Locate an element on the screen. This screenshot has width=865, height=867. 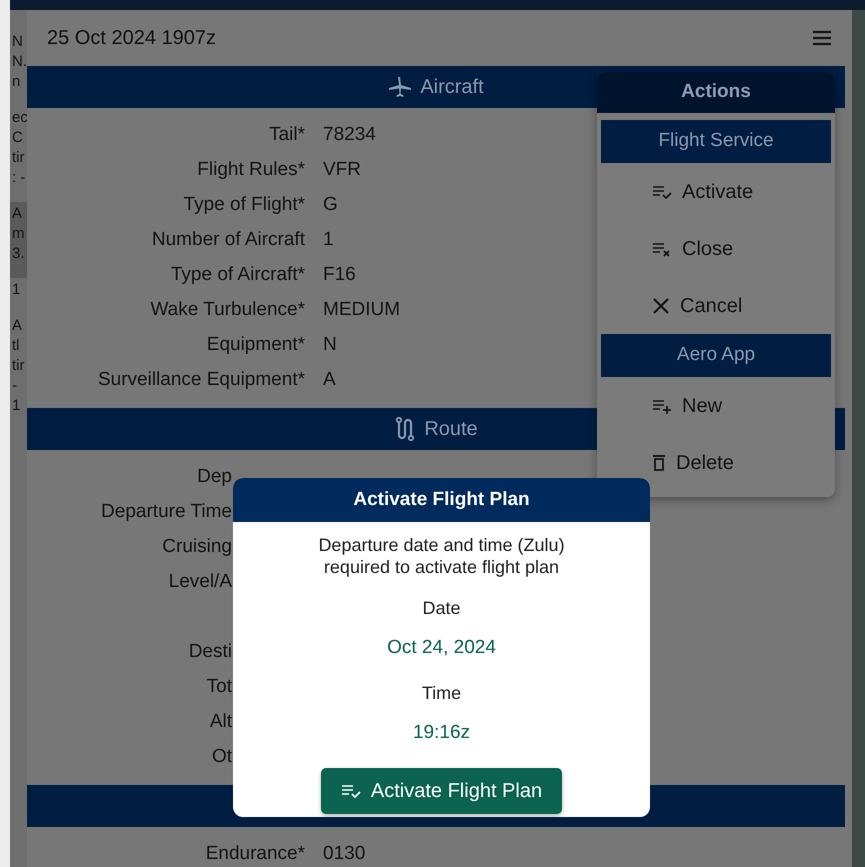
field-label: Type of Aircraft* is located at coordinates (237, 275).